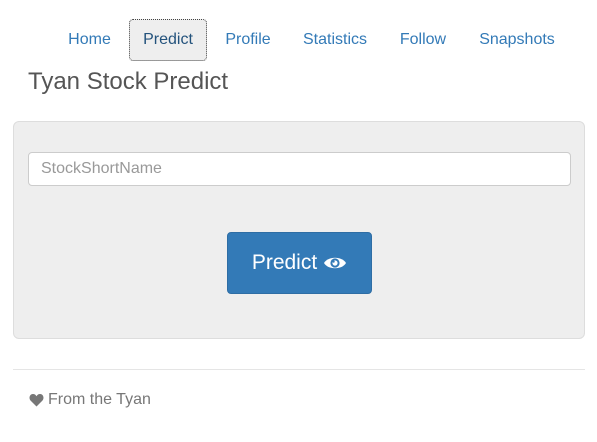  Describe the element at coordinates (335, 263) in the screenshot. I see `eye-icon` at that location.